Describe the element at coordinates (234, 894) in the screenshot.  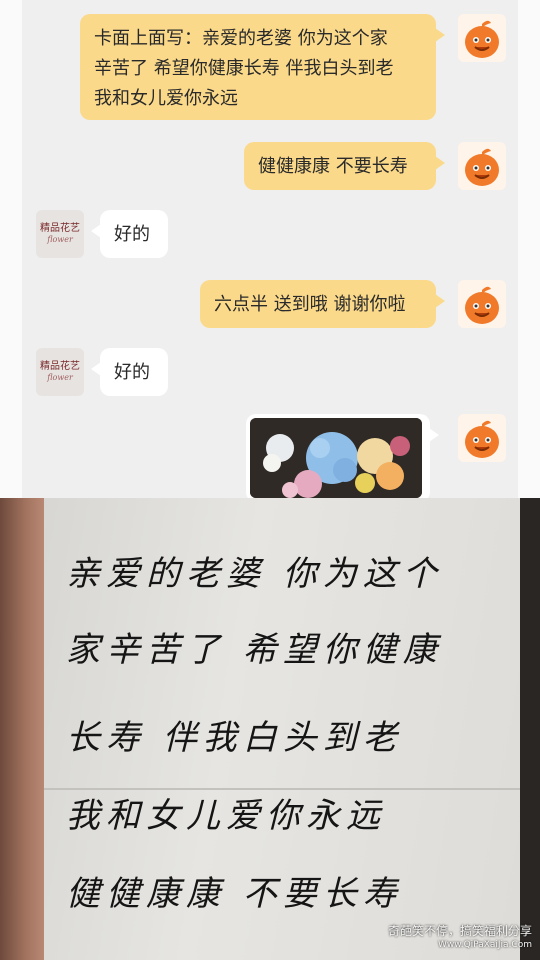
I see `card-handwriting-line-5: 健健康康 不要长寿` at that location.